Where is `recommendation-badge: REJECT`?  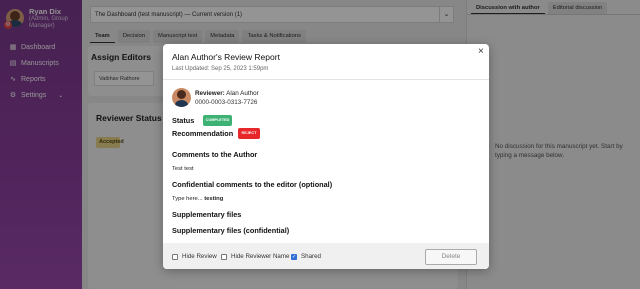 recommendation-badge: REJECT is located at coordinates (249, 133).